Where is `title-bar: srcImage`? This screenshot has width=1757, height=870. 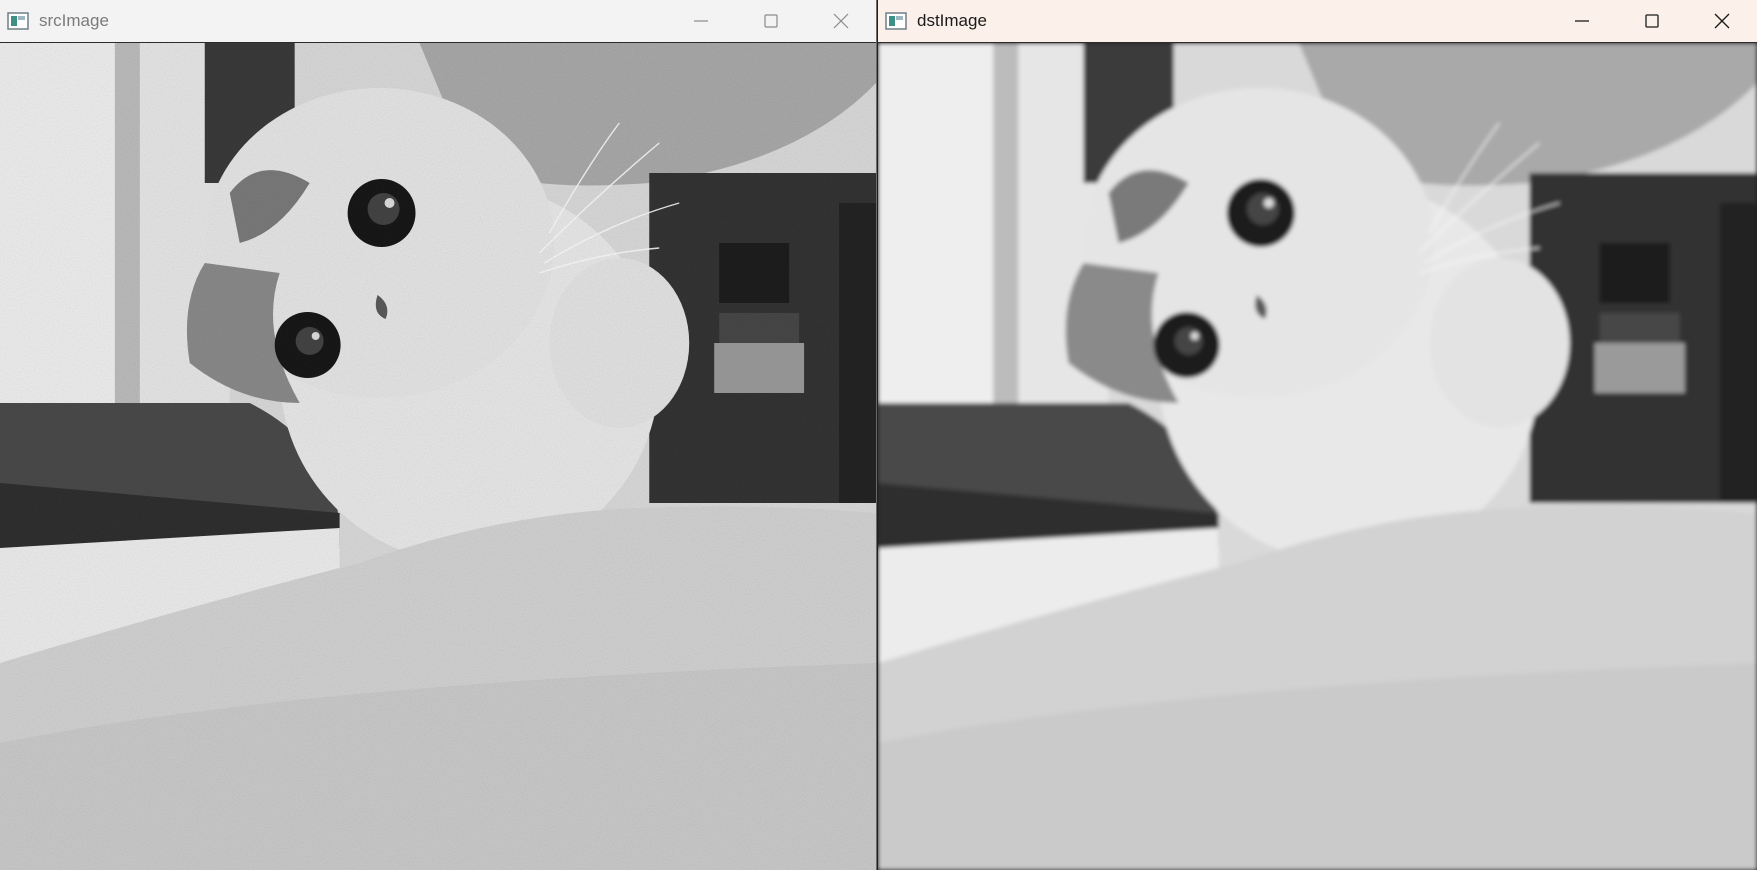
title-bar: srcImage is located at coordinates (438, 21).